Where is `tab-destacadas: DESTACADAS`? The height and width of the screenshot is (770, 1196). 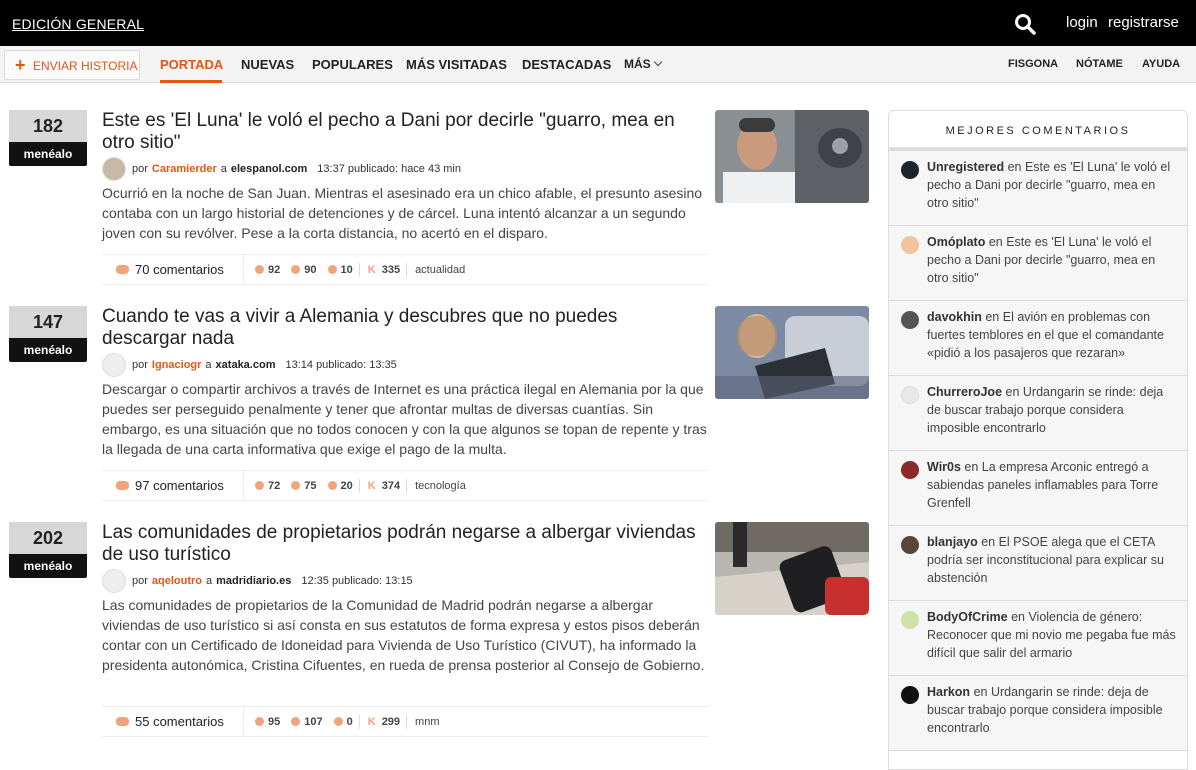
tab-destacadas: DESTACADAS is located at coordinates (566, 64).